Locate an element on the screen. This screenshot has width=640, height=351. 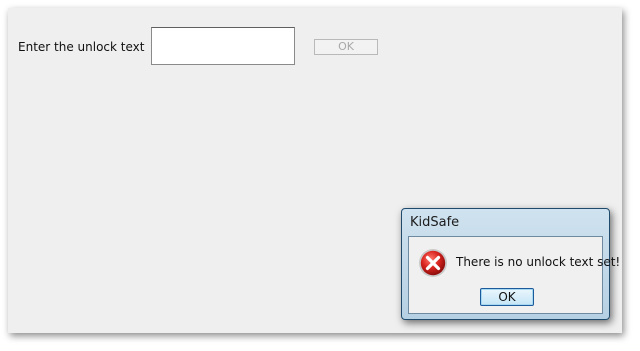
dialog-body: There is no unlock text set! OK is located at coordinates (514, 275).